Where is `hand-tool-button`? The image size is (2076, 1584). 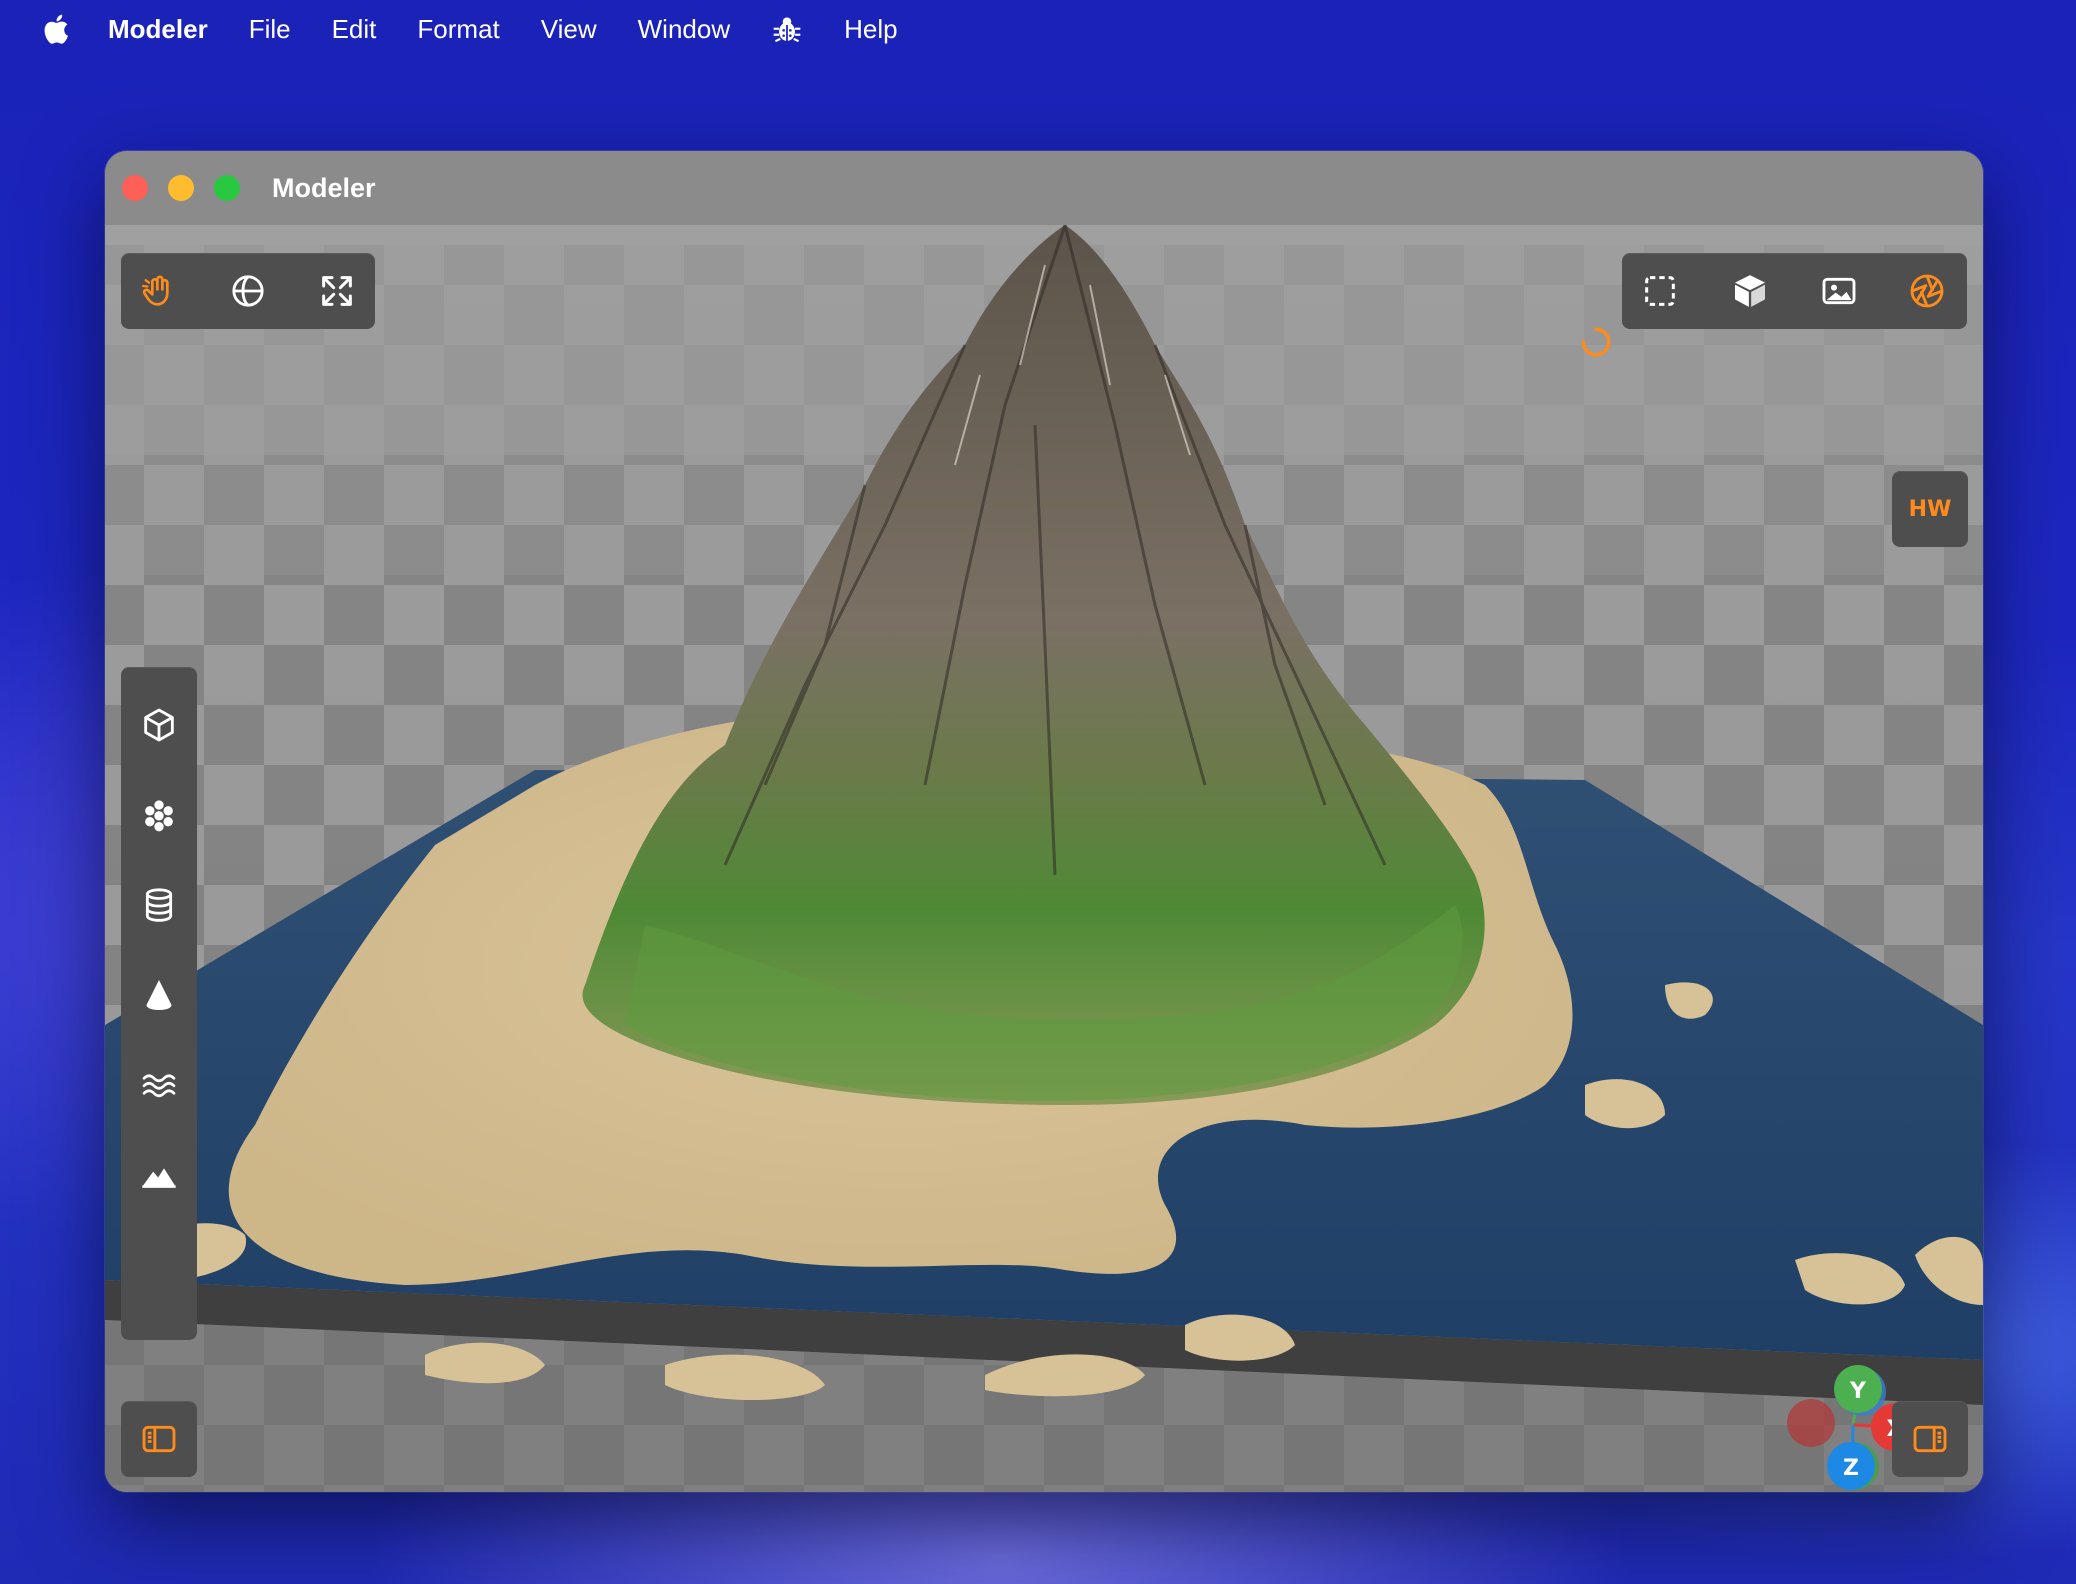
hand-tool-button is located at coordinates (159, 291).